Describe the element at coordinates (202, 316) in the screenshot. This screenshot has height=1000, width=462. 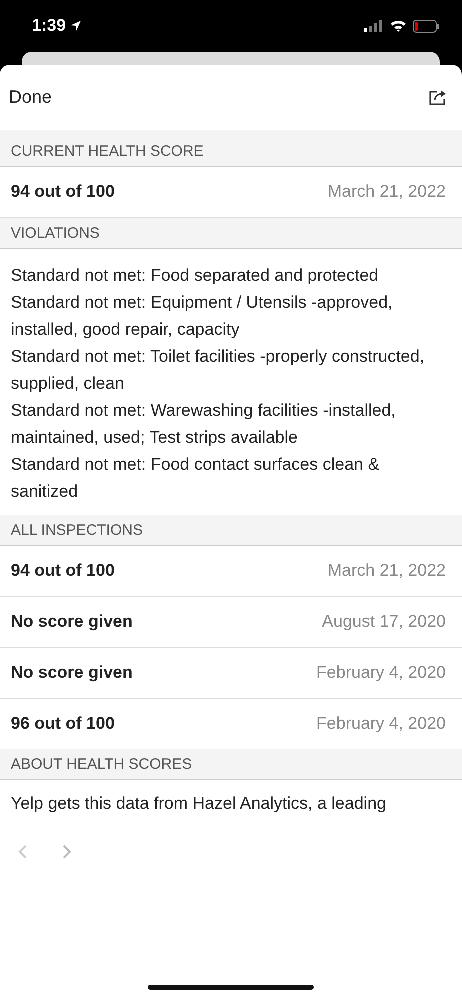
I see `violation-text: Standard not met: Equipment / Utensils -approved, installed, good repair, capacity` at that location.